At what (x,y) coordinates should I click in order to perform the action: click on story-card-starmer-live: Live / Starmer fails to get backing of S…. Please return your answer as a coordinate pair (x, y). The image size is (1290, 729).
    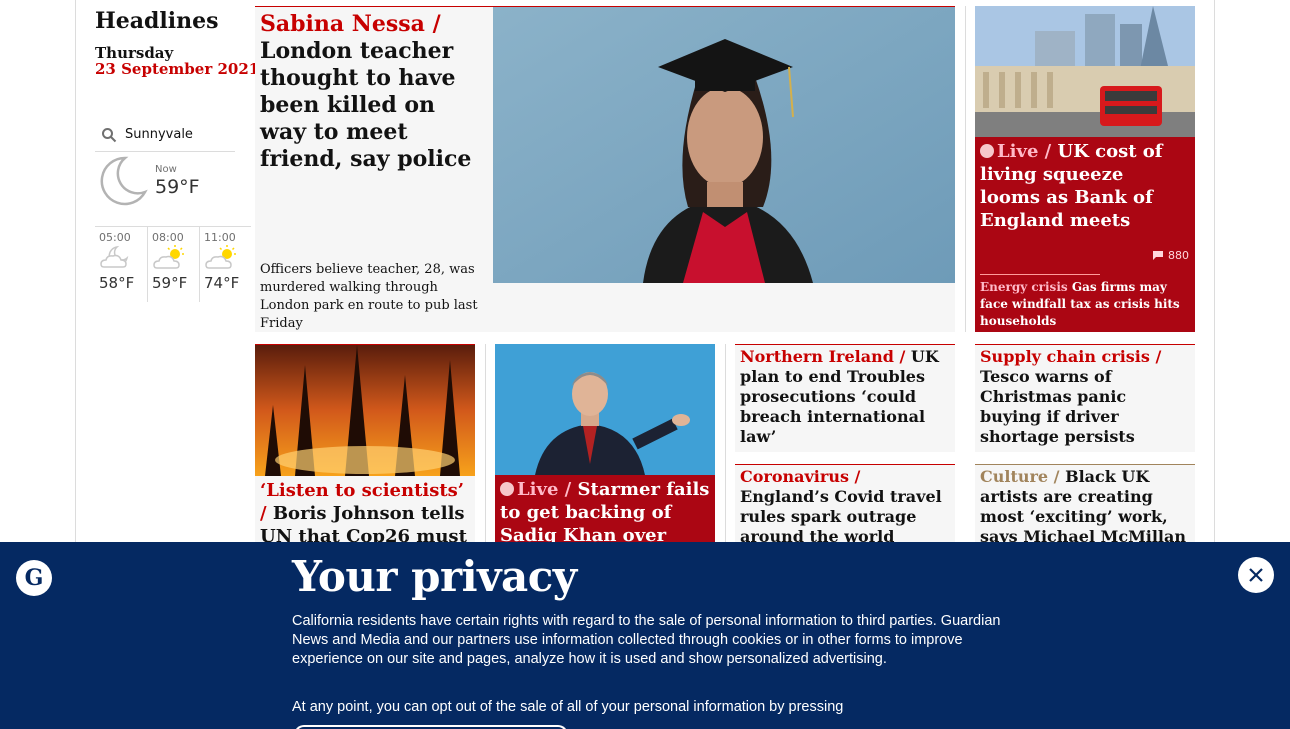
    Looking at the image, I should click on (605, 456).